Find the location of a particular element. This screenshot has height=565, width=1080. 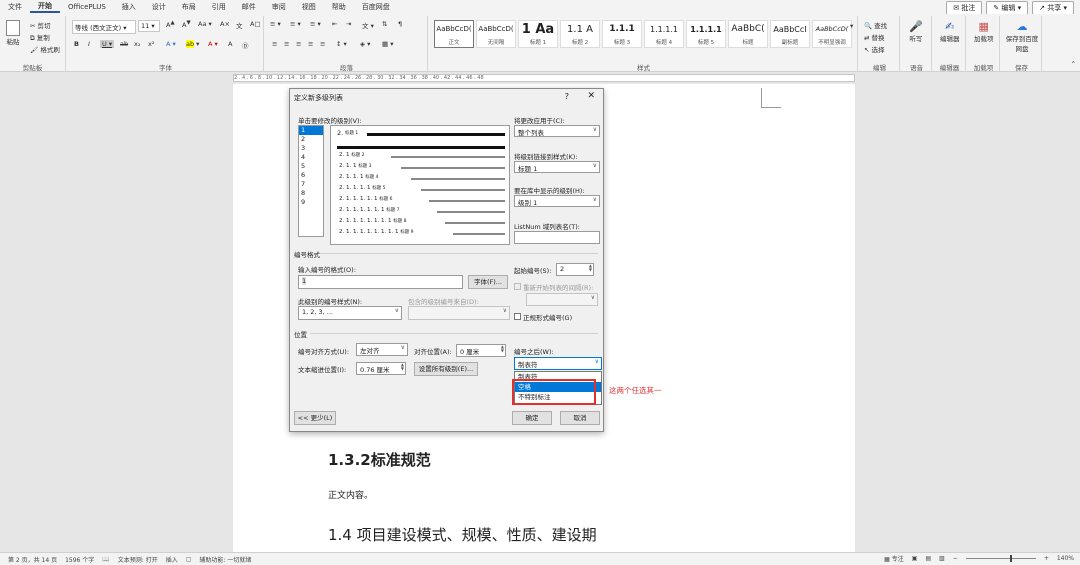

include-level-select: ∨ is located at coordinates (459, 313).